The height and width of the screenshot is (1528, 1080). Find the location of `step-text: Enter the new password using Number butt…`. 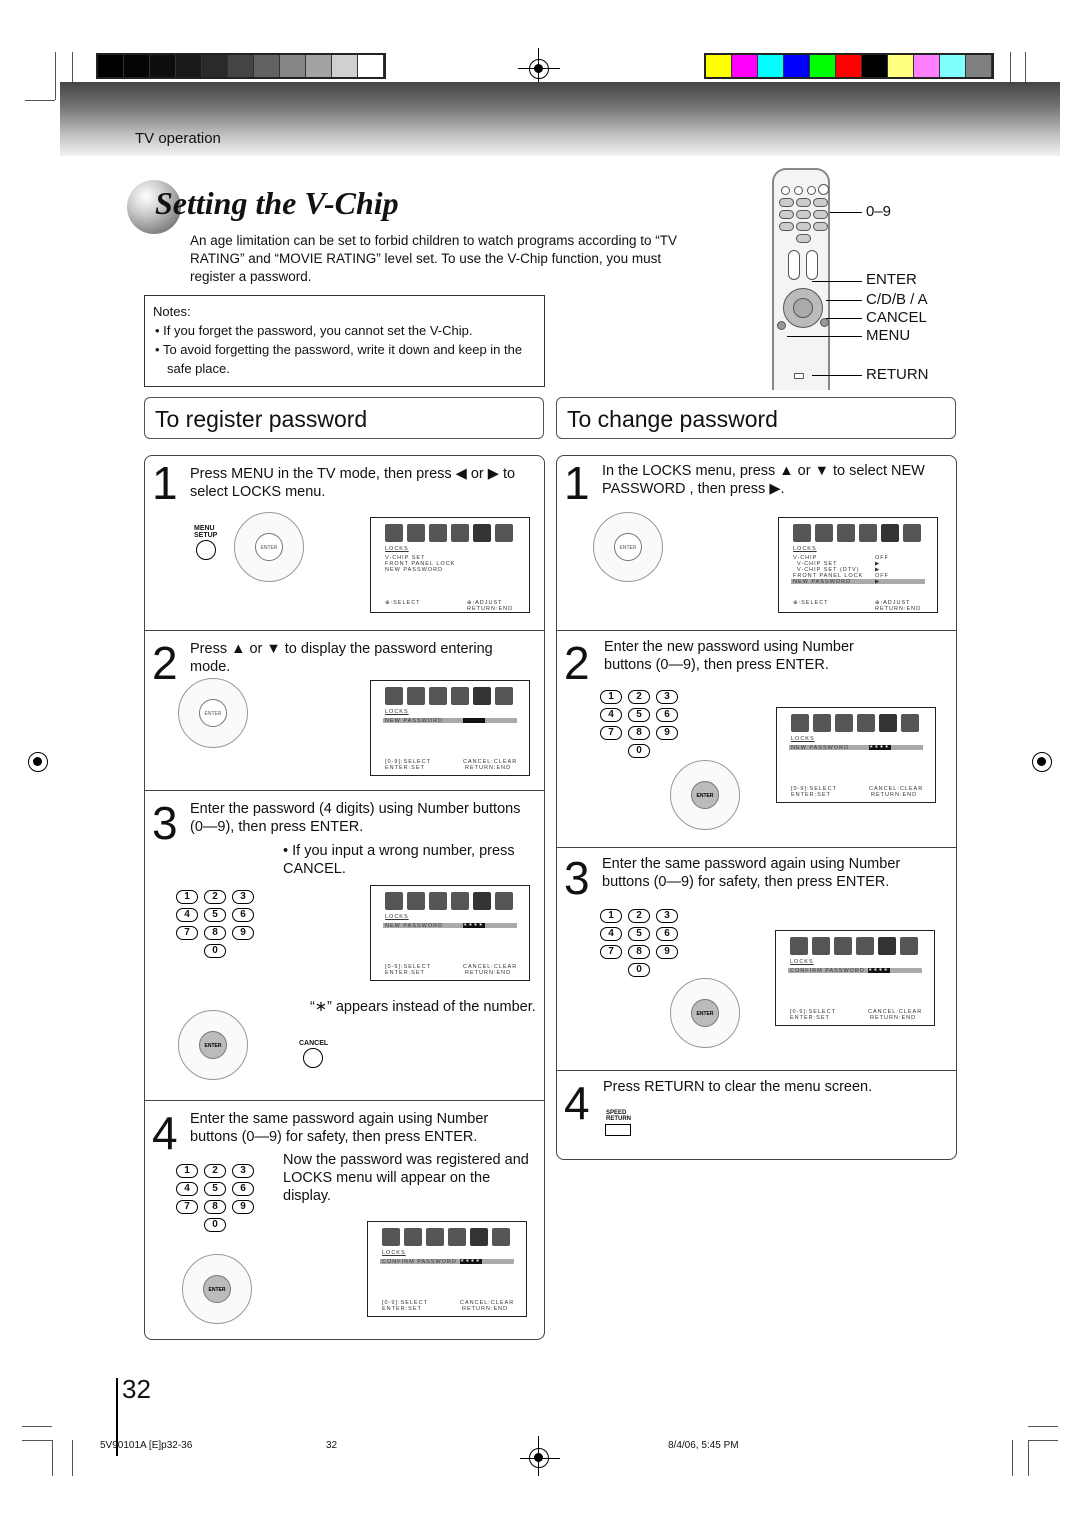

step-text: Enter the new password using Number butt… is located at coordinates (729, 656).